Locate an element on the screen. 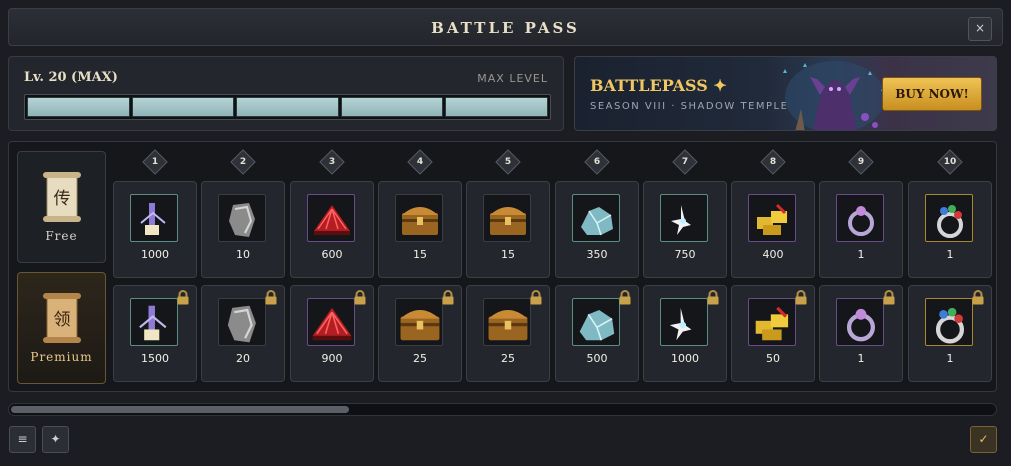  banner-title: BATTLEPASS ✦ is located at coordinates (658, 85).